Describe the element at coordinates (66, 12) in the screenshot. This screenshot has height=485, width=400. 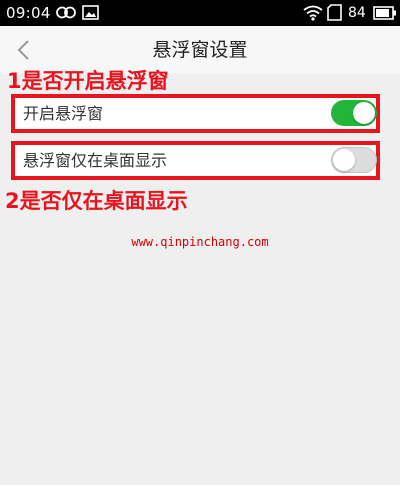
I see `loop-icon` at that location.